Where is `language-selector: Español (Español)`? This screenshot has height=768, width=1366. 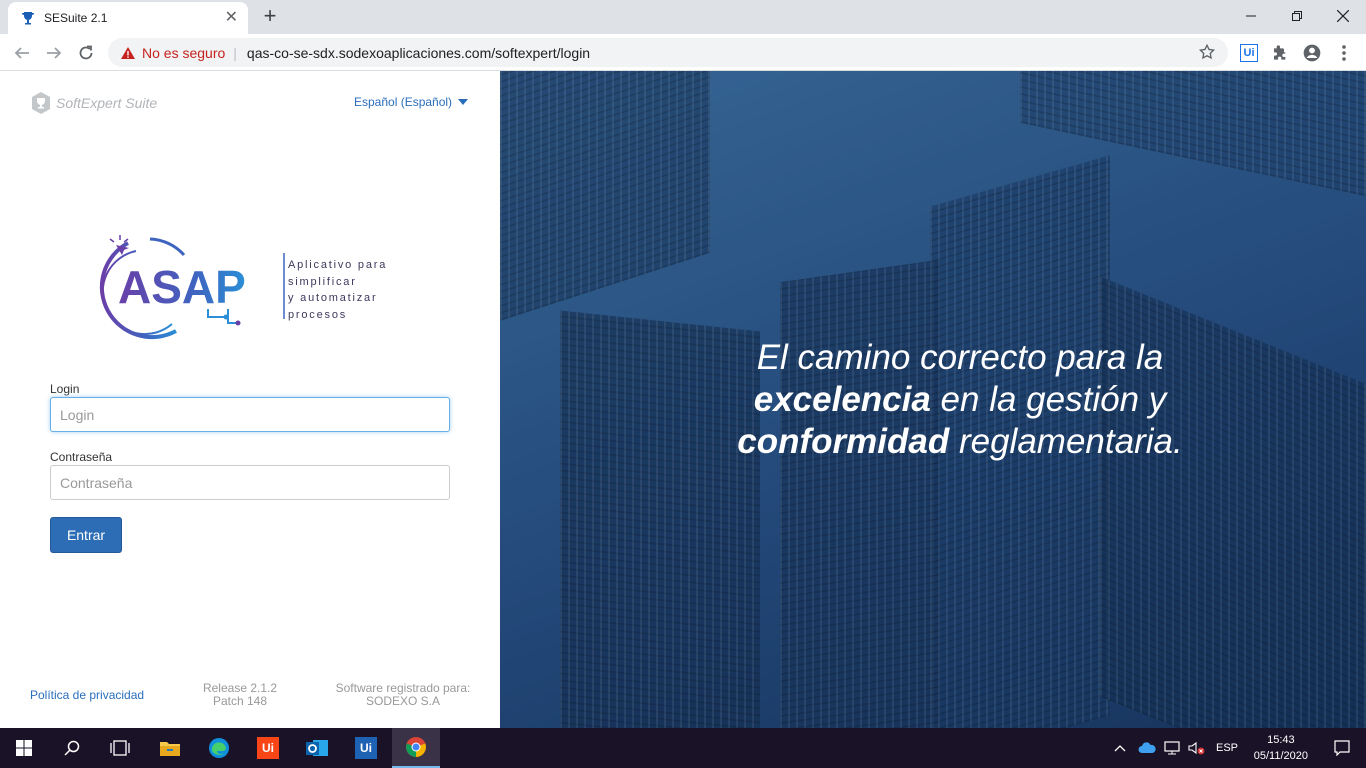 language-selector: Español (Español) is located at coordinates (411, 102).